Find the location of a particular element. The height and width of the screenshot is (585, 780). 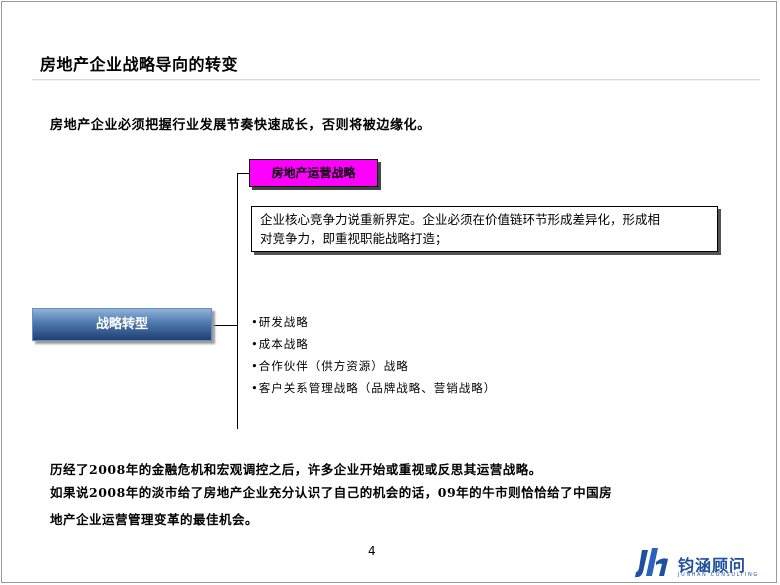

logo-mark-icon is located at coordinates (651, 563).